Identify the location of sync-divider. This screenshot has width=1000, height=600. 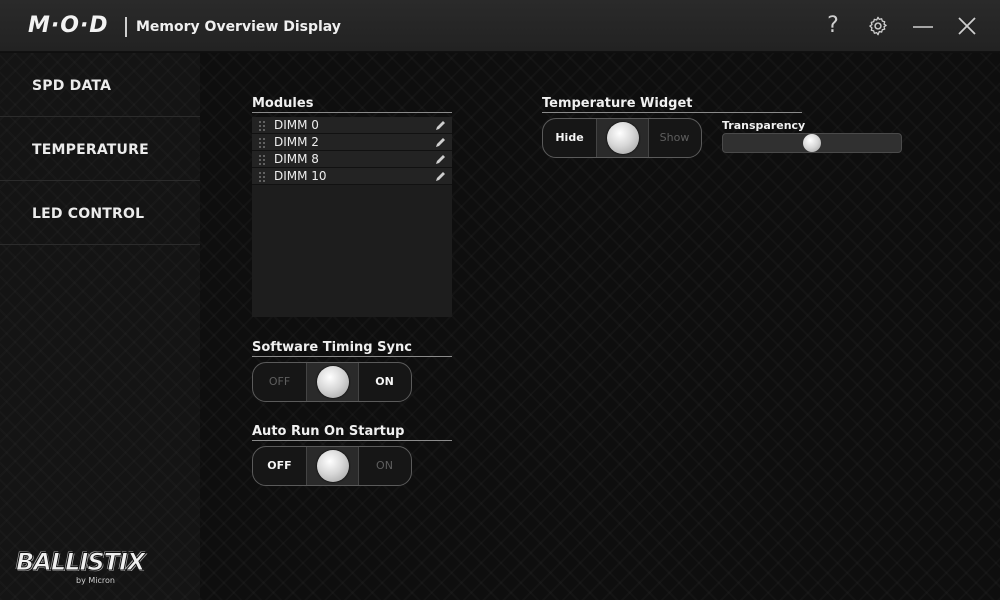
(352, 356).